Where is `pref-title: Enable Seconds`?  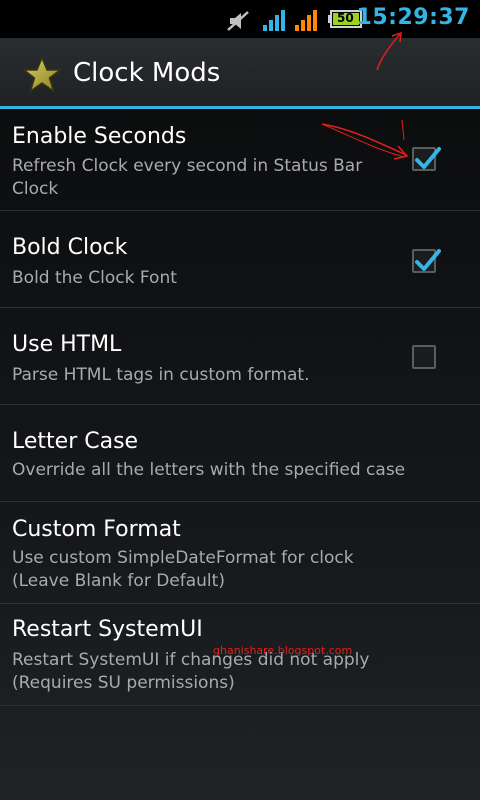 pref-title: Enable Seconds is located at coordinates (99, 136).